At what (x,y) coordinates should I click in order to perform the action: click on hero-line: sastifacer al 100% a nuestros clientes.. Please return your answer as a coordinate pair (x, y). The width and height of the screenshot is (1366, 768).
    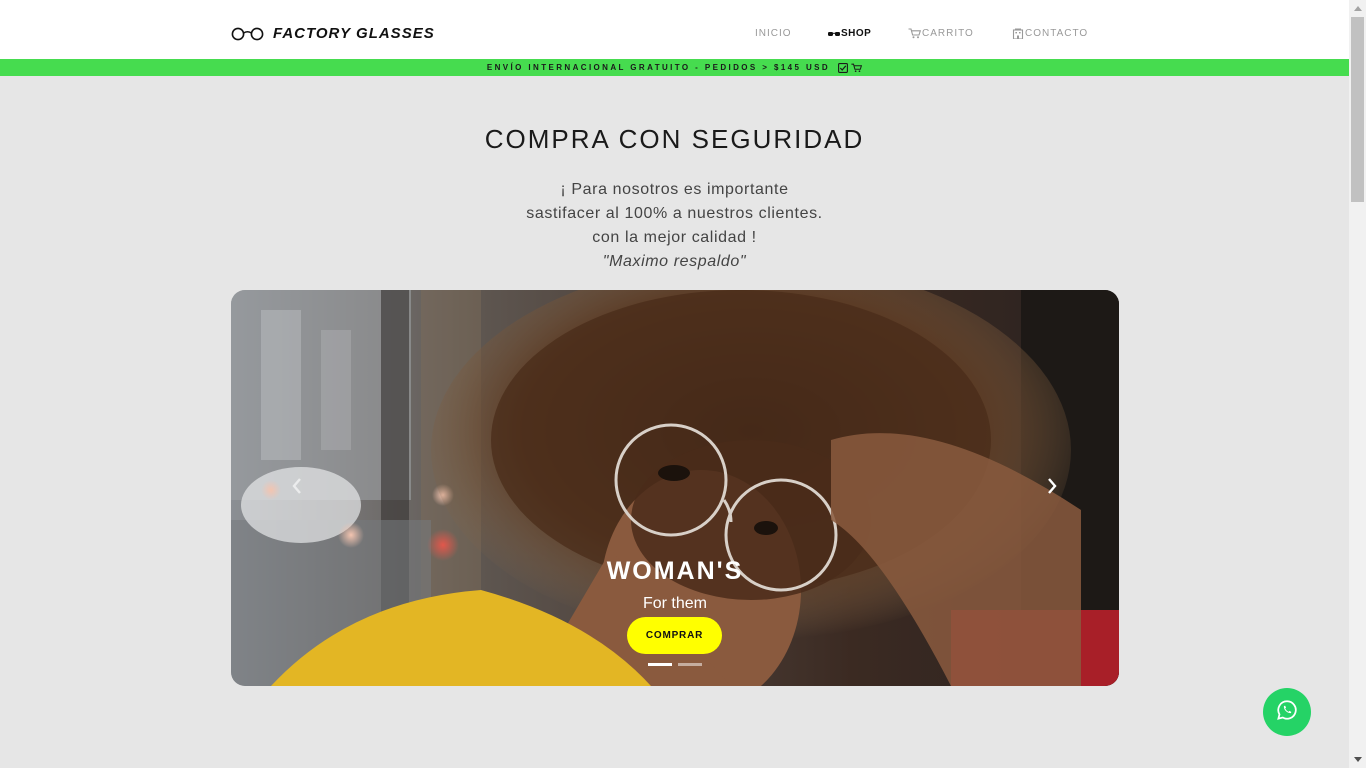
    Looking at the image, I should click on (674, 213).